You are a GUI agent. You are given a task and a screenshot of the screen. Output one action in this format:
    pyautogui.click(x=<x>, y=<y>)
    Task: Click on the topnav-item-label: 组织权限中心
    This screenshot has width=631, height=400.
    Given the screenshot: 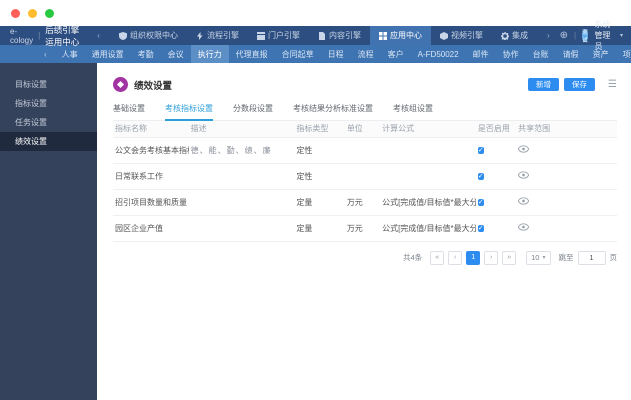 What is the action you would take?
    pyautogui.click(x=153, y=35)
    